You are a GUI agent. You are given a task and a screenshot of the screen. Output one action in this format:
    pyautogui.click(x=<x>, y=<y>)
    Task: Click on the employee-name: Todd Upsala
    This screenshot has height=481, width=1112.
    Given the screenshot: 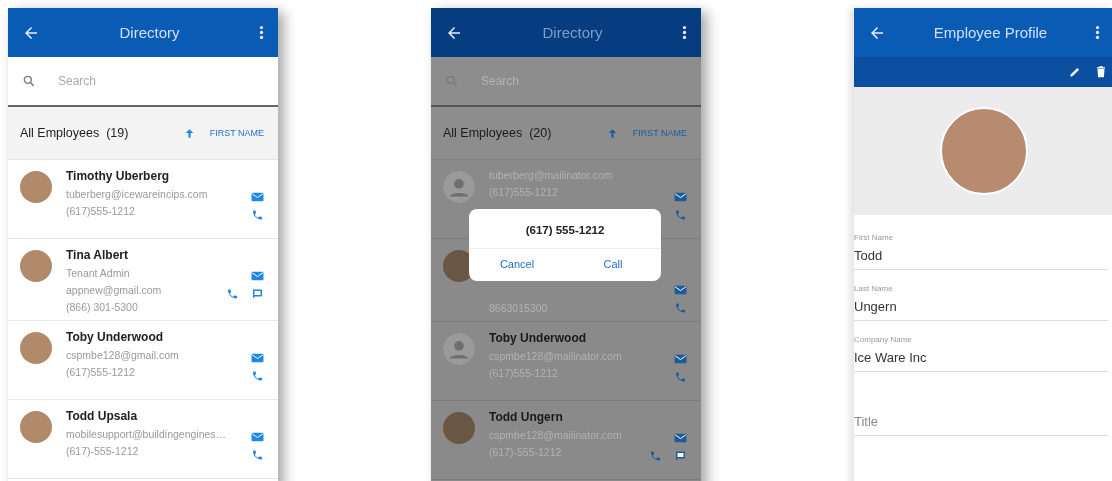 What is the action you would take?
    pyautogui.click(x=151, y=416)
    